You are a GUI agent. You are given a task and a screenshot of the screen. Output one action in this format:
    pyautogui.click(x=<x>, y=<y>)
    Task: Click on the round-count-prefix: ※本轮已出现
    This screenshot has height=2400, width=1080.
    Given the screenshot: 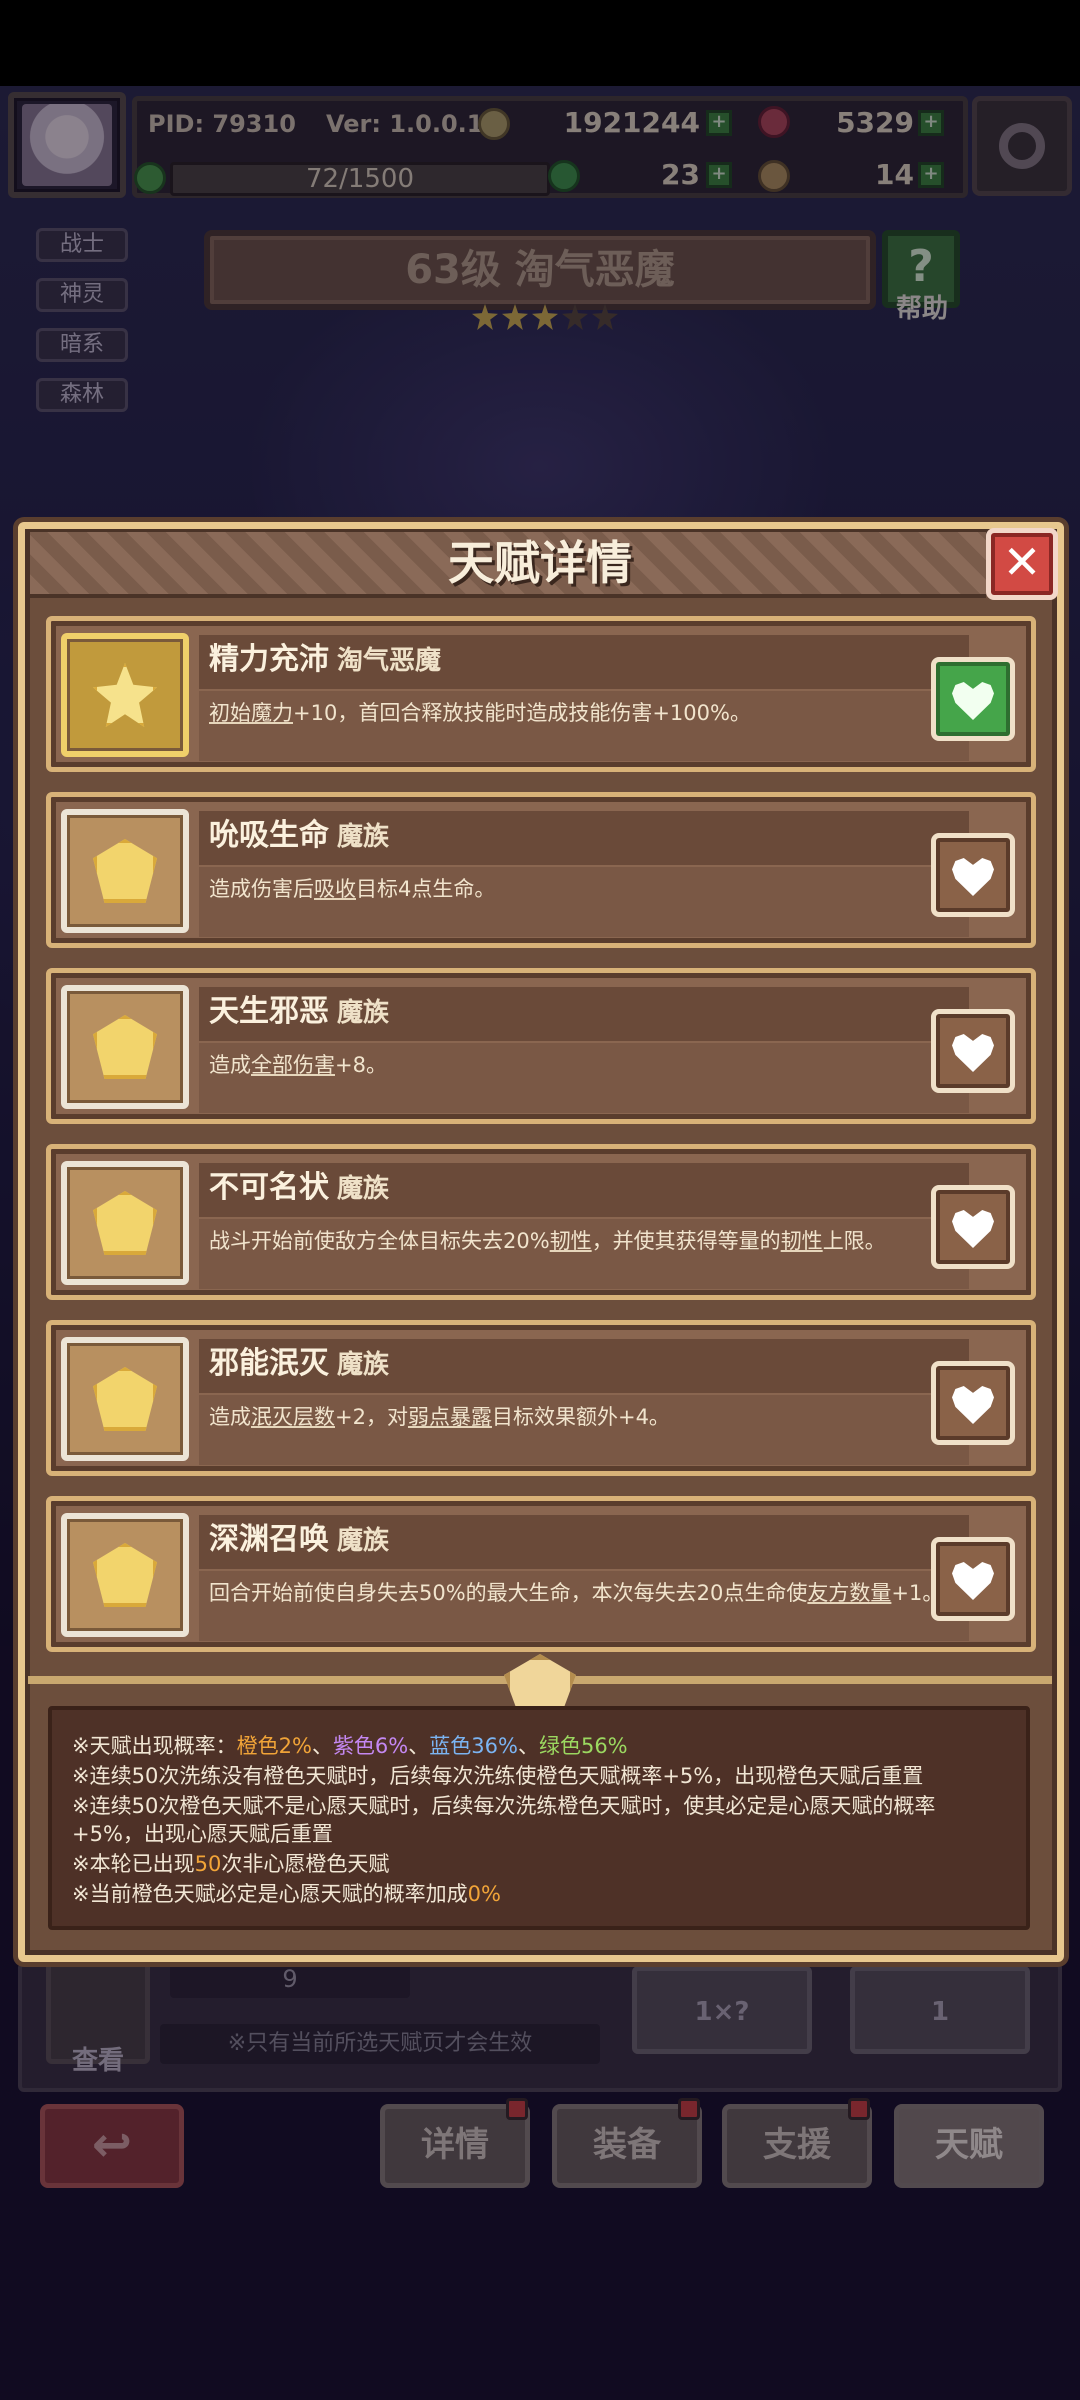 What is the action you would take?
    pyautogui.click(x=133, y=1864)
    